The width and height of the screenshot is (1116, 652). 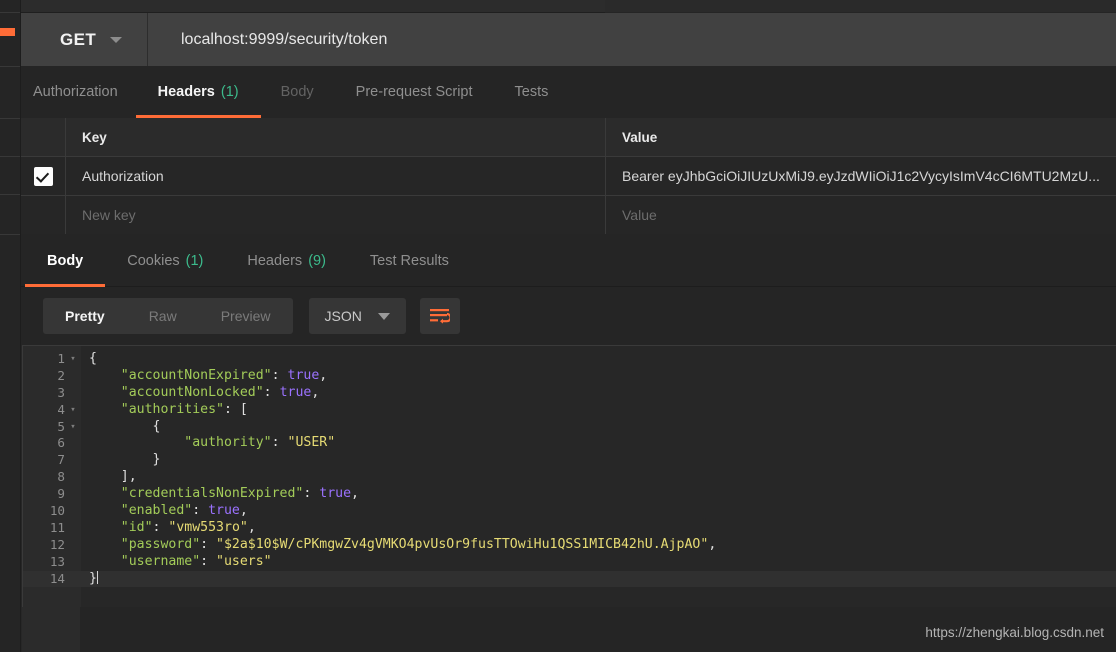 What do you see at coordinates (336, 176) in the screenshot?
I see `header-key-input: Authorization` at bounding box center [336, 176].